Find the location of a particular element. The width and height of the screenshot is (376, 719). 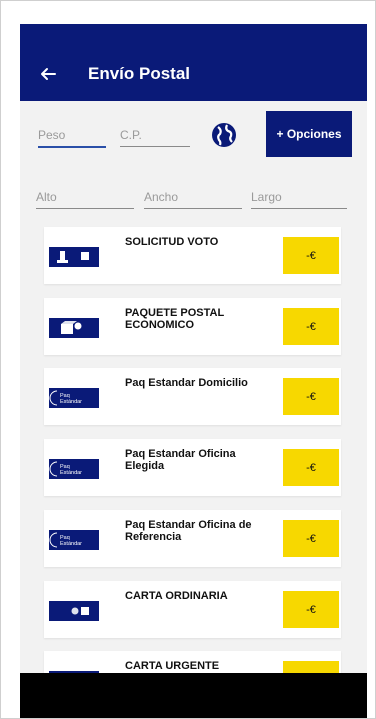

alto-input is located at coordinates (85, 197).